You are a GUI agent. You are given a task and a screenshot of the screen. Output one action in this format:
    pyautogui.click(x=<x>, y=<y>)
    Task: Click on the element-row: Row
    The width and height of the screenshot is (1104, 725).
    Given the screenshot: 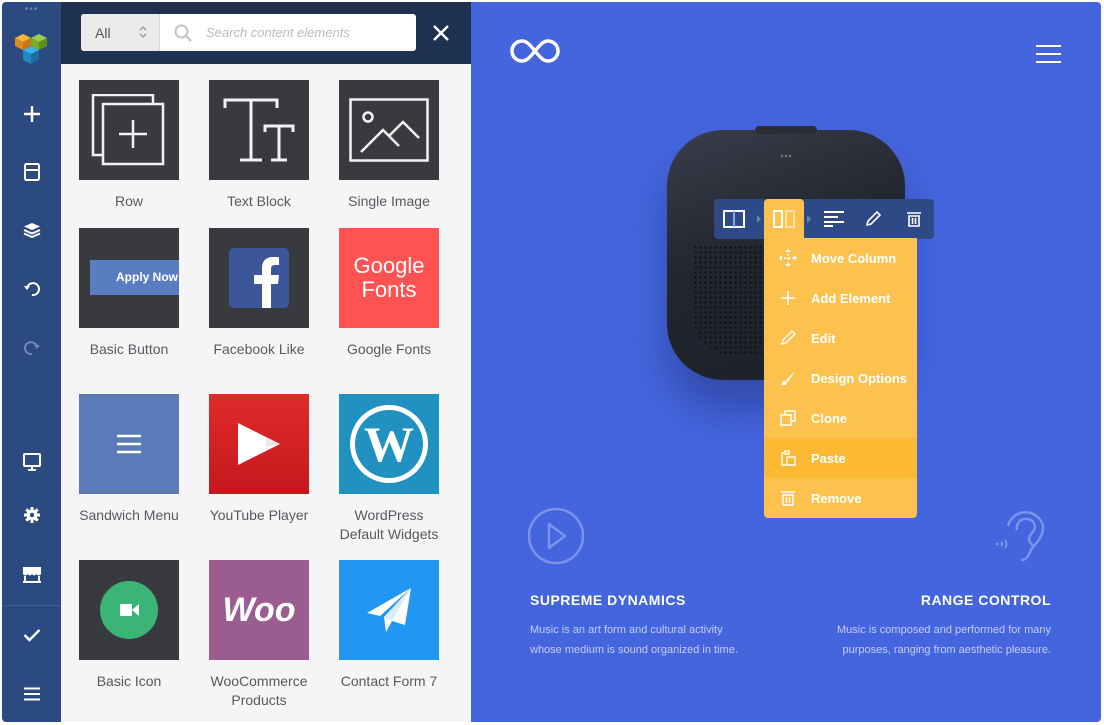 What is the action you would take?
    pyautogui.click(x=129, y=145)
    